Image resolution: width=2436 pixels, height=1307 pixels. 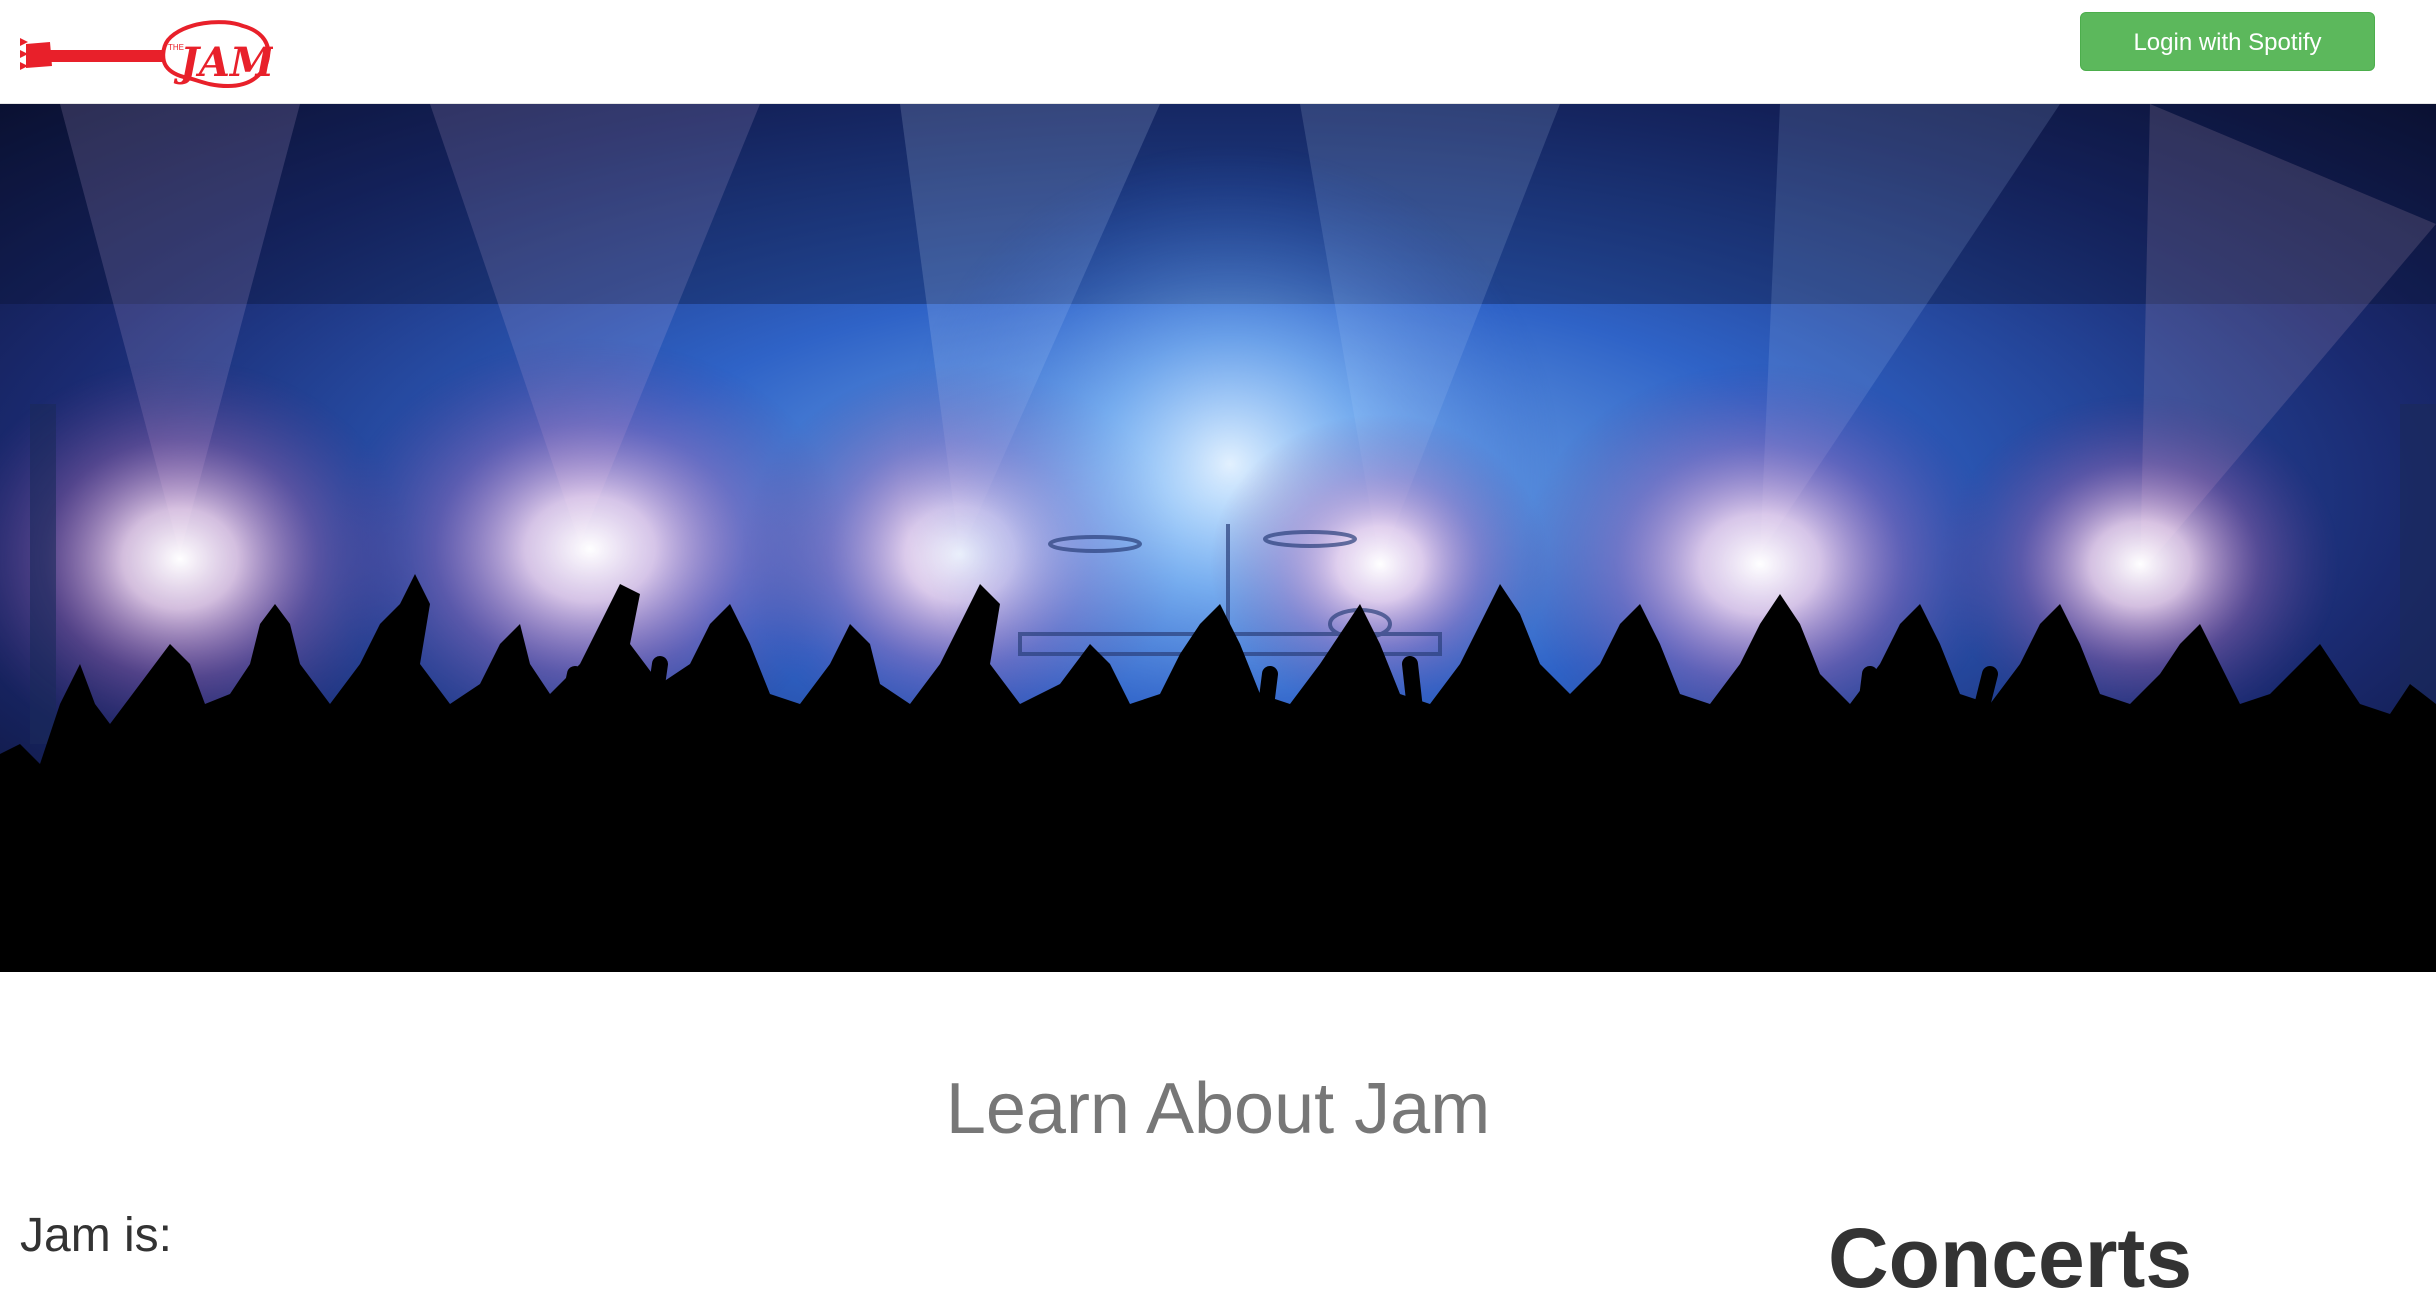 What do you see at coordinates (1218, 52) in the screenshot?
I see `top-navbar: THE JAM Login with Spotify` at bounding box center [1218, 52].